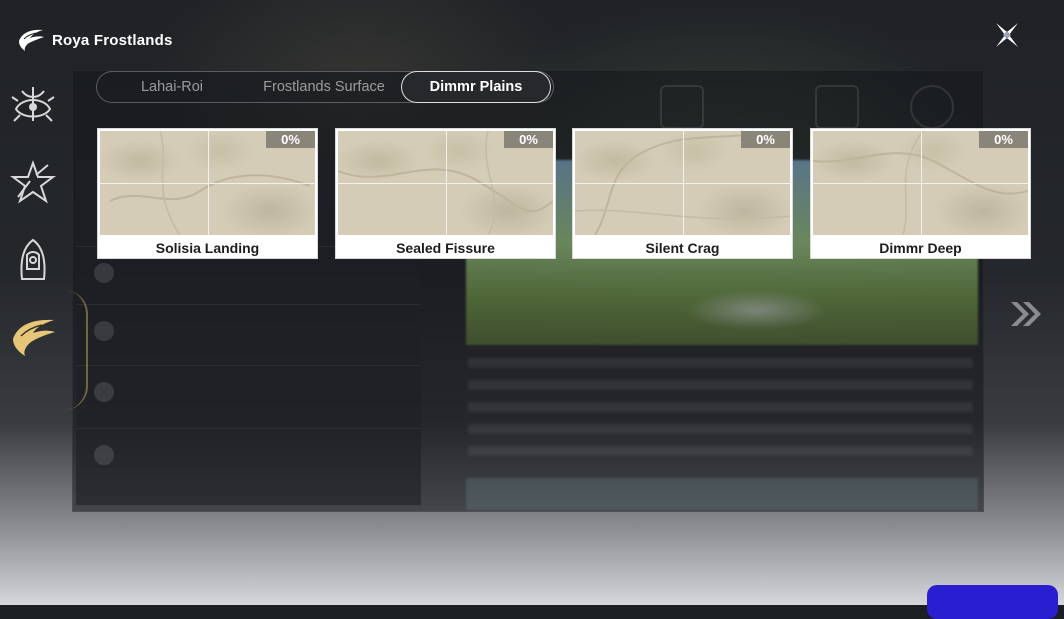 The width and height of the screenshot is (1064, 619). What do you see at coordinates (682, 248) in the screenshot?
I see `area-name: Silent Crag` at bounding box center [682, 248].